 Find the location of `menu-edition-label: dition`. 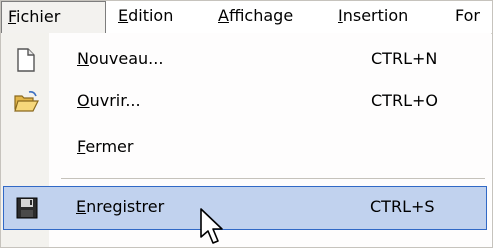

menu-edition-label: dition is located at coordinates (151, 15).